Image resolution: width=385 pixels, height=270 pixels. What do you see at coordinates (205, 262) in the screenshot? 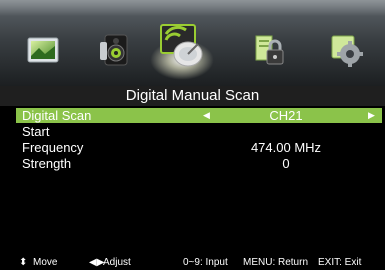
I see `hint-input: 0~9: Input` at bounding box center [205, 262].